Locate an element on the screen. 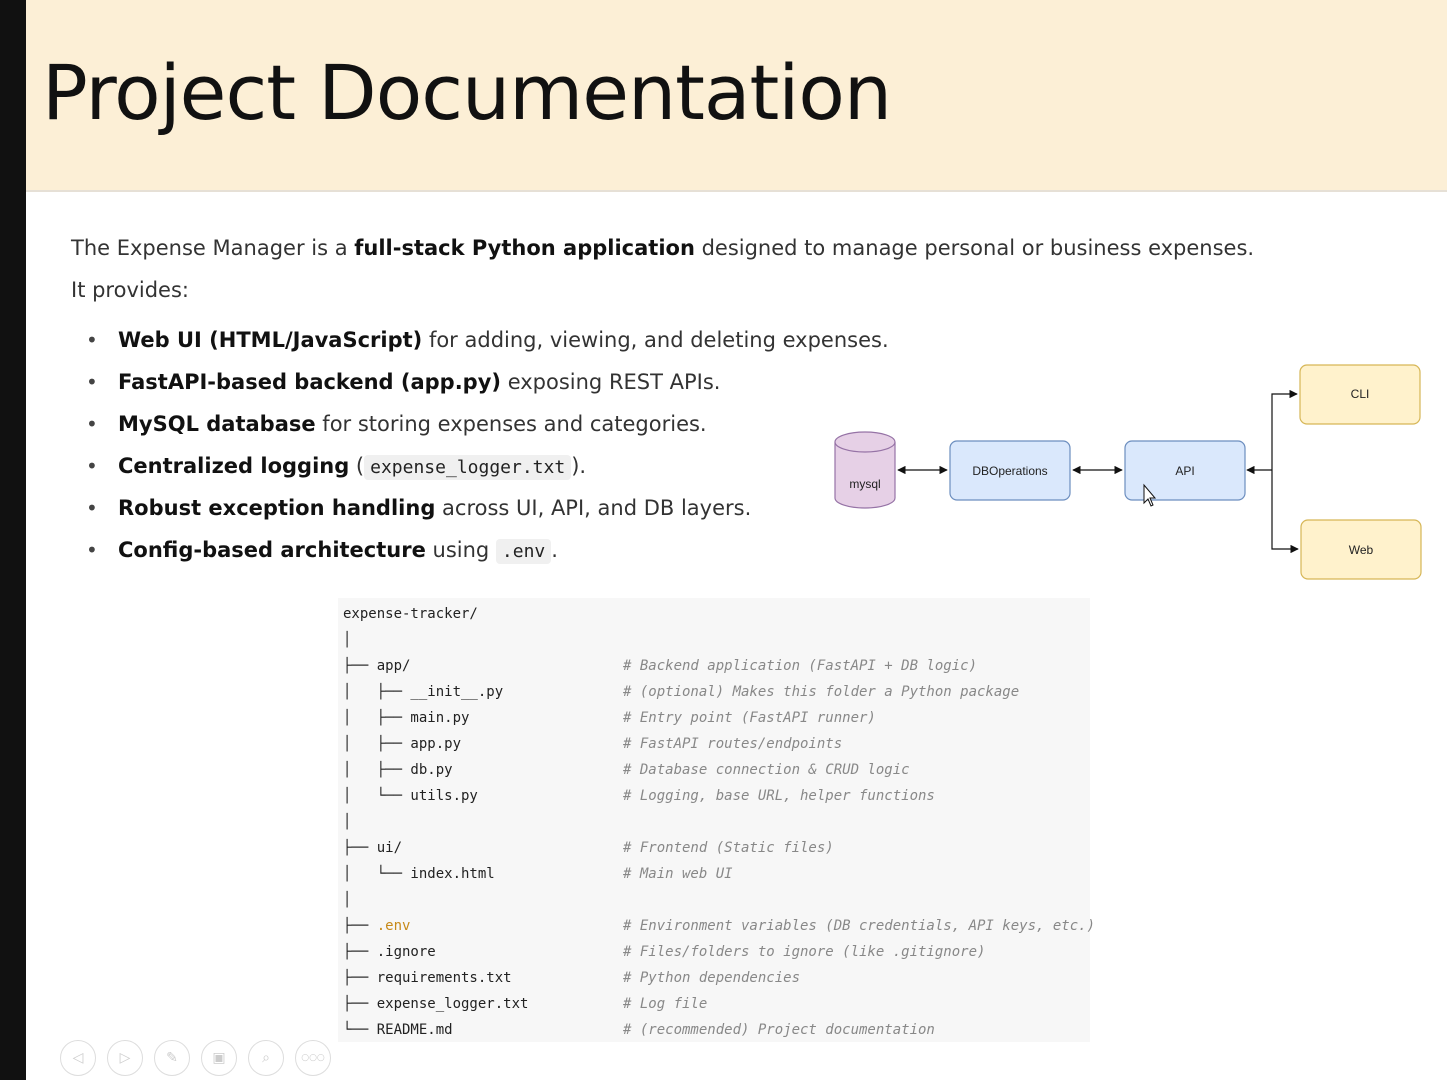  inline-code: expense_logger.txt is located at coordinates (468, 467).